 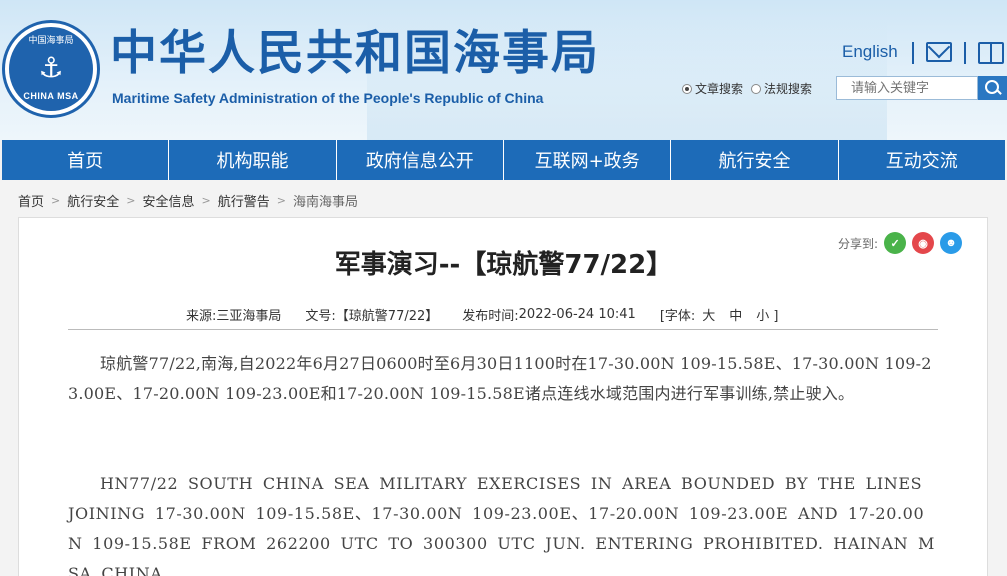 I want to click on font-small-button: 小 ], so click(x=767, y=314).